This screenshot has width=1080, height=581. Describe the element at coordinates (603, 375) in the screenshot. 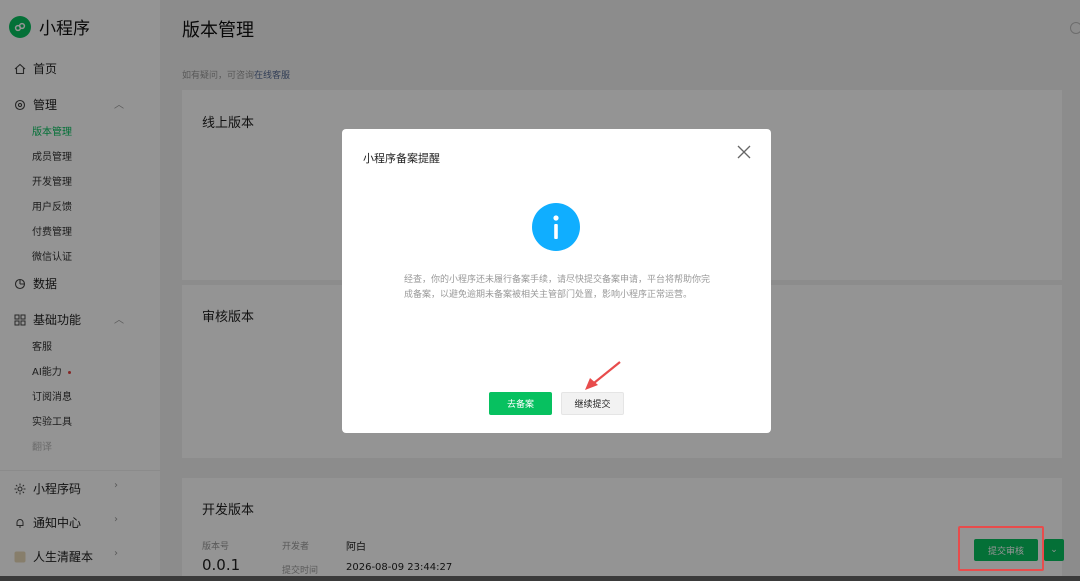

I see `annotation-arrow-icon` at that location.